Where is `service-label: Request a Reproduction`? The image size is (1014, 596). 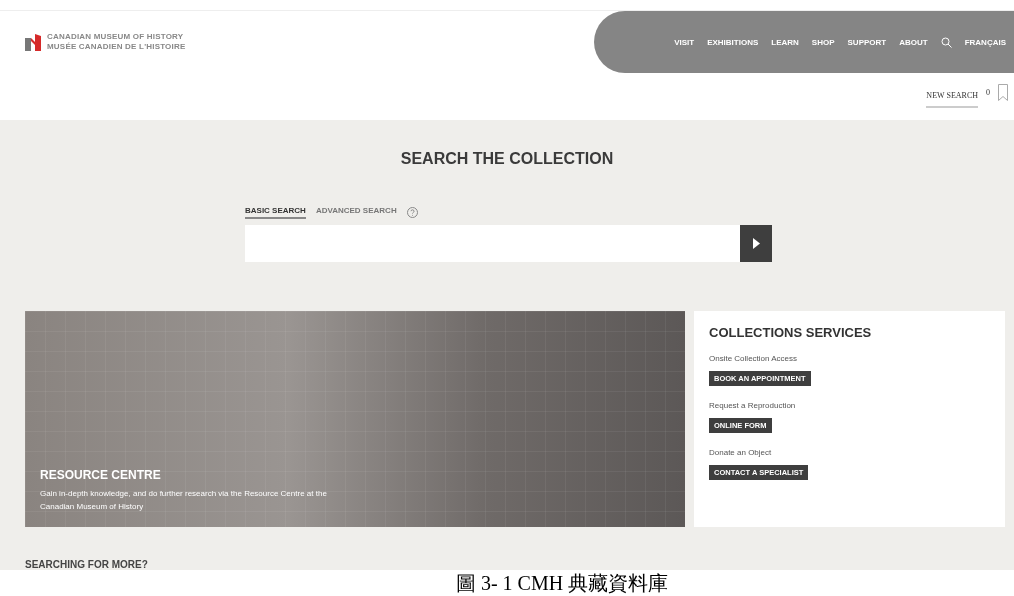 service-label: Request a Reproduction is located at coordinates (752, 405).